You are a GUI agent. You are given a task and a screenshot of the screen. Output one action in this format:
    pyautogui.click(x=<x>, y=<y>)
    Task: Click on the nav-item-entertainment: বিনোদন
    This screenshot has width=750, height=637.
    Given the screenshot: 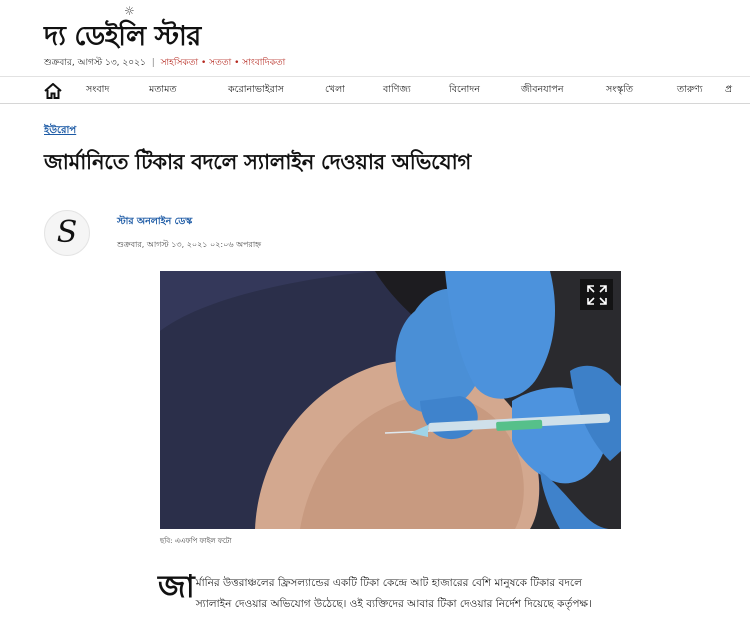 What is the action you would take?
    pyautogui.click(x=485, y=90)
    